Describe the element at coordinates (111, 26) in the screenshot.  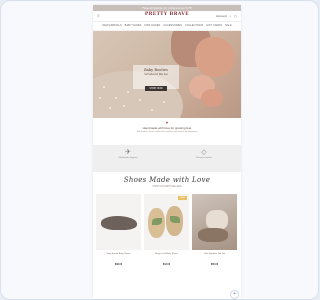
I see `nav-item: NEW ARRIVALS` at that location.